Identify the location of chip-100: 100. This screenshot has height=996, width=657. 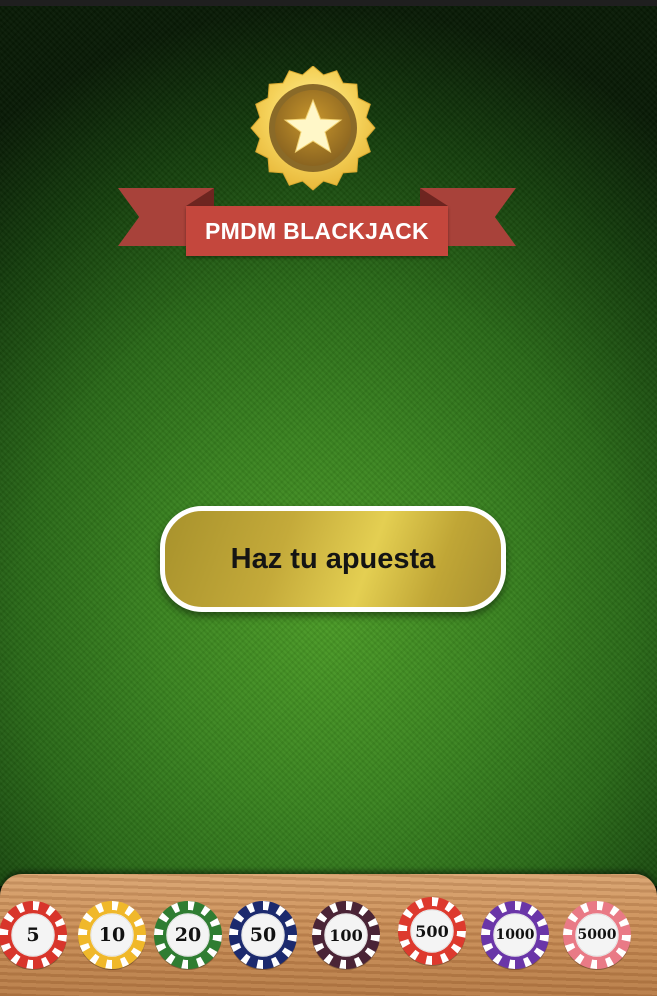
(346, 935).